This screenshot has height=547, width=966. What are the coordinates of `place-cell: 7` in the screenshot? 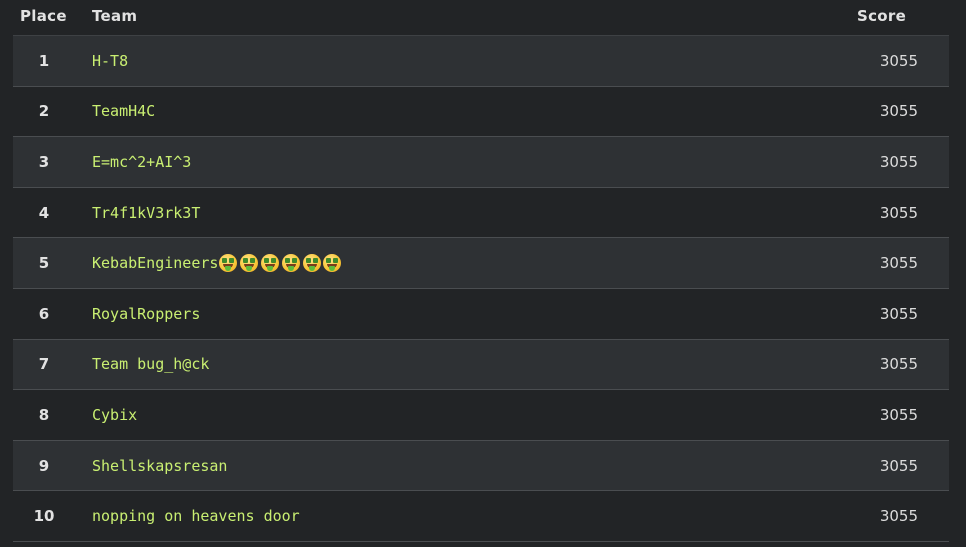 It's located at (44, 364).